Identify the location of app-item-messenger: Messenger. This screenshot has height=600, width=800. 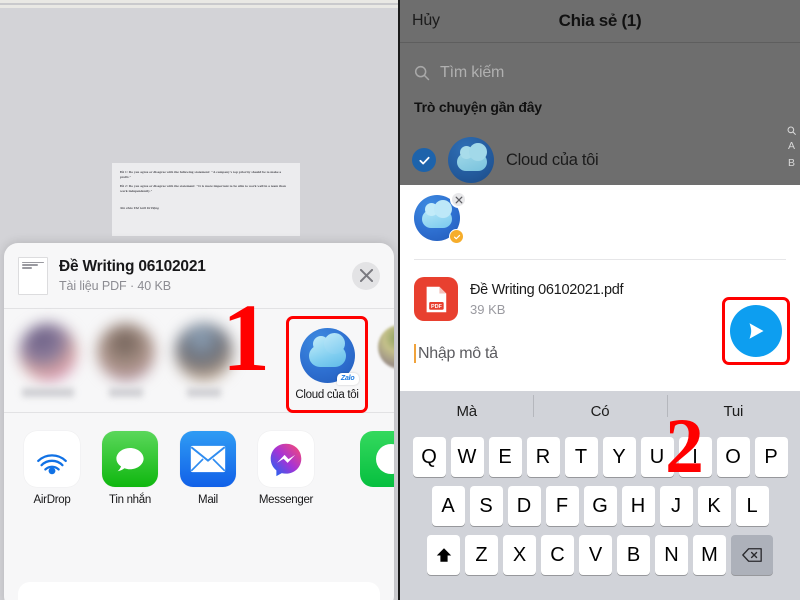
(286, 482).